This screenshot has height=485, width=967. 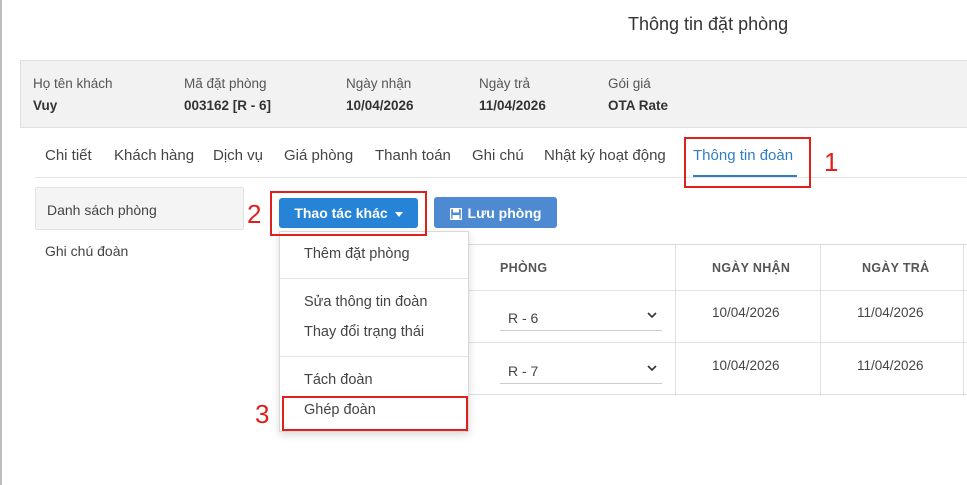 What do you see at coordinates (524, 267) in the screenshot?
I see `header-room: PHÒNG` at bounding box center [524, 267].